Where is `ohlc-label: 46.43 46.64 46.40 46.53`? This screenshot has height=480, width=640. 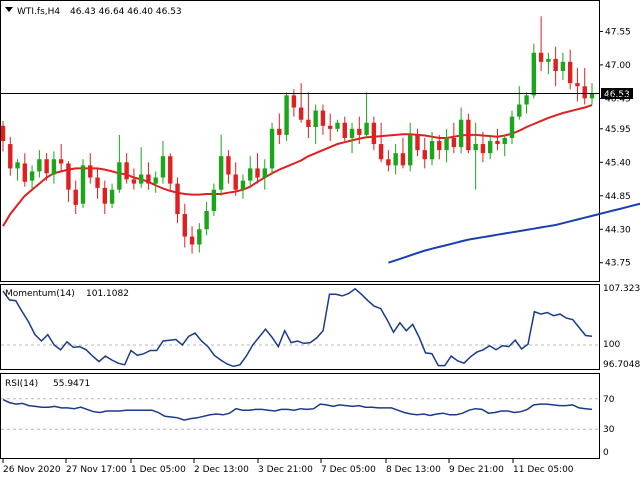
ohlc-label: 46.43 46.64 46.40 46.53 is located at coordinates (126, 12).